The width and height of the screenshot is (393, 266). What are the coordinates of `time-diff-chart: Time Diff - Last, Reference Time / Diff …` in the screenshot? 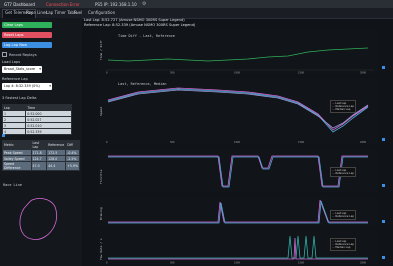 It's located at (238, 52).